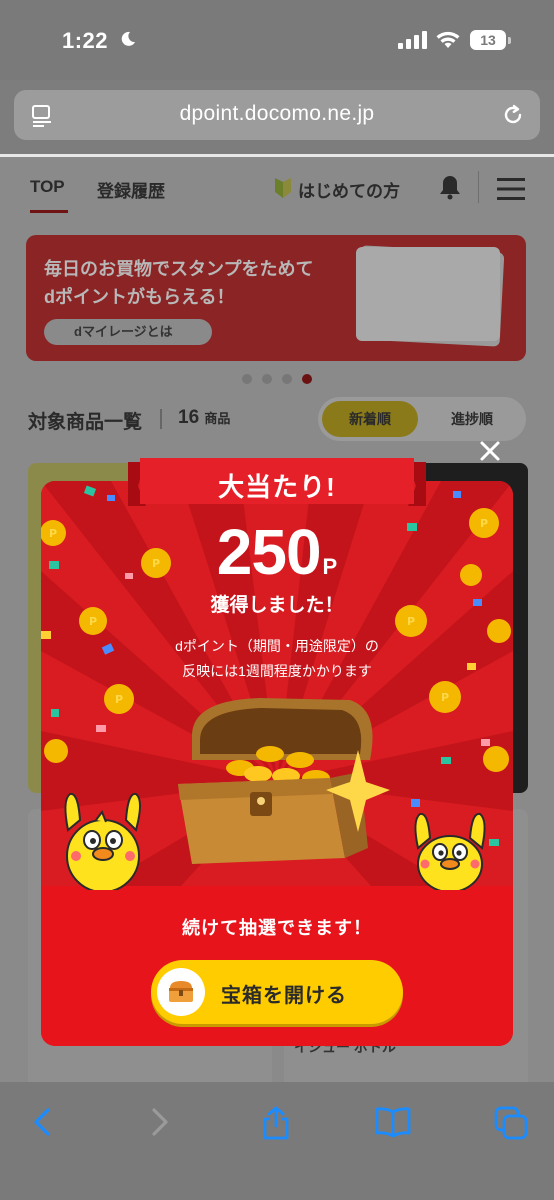 Image resolution: width=554 pixels, height=1200 pixels. I want to click on treasure-box-icon, so click(181, 991).